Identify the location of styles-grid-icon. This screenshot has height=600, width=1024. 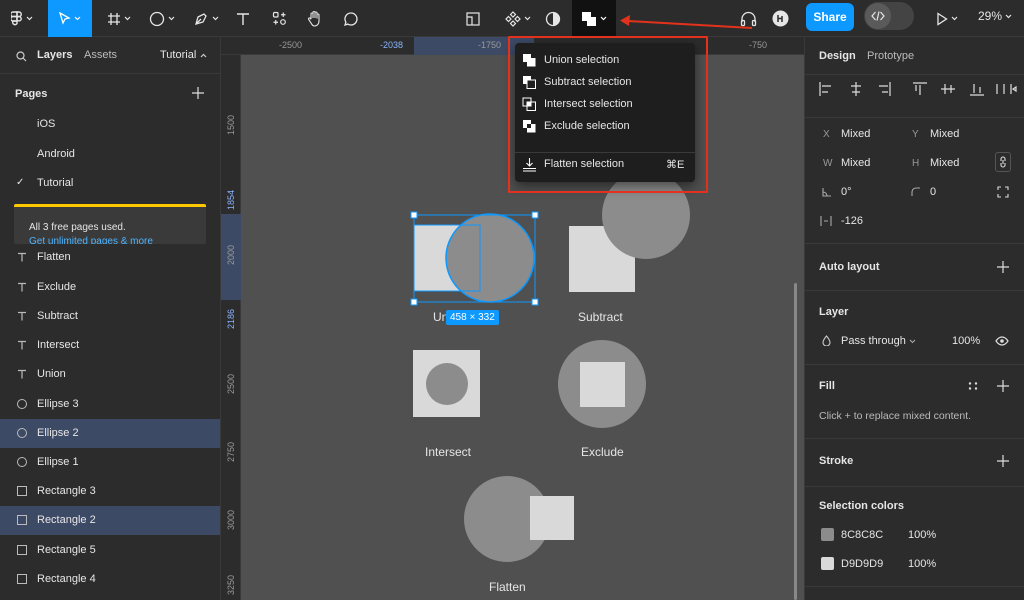
(973, 386).